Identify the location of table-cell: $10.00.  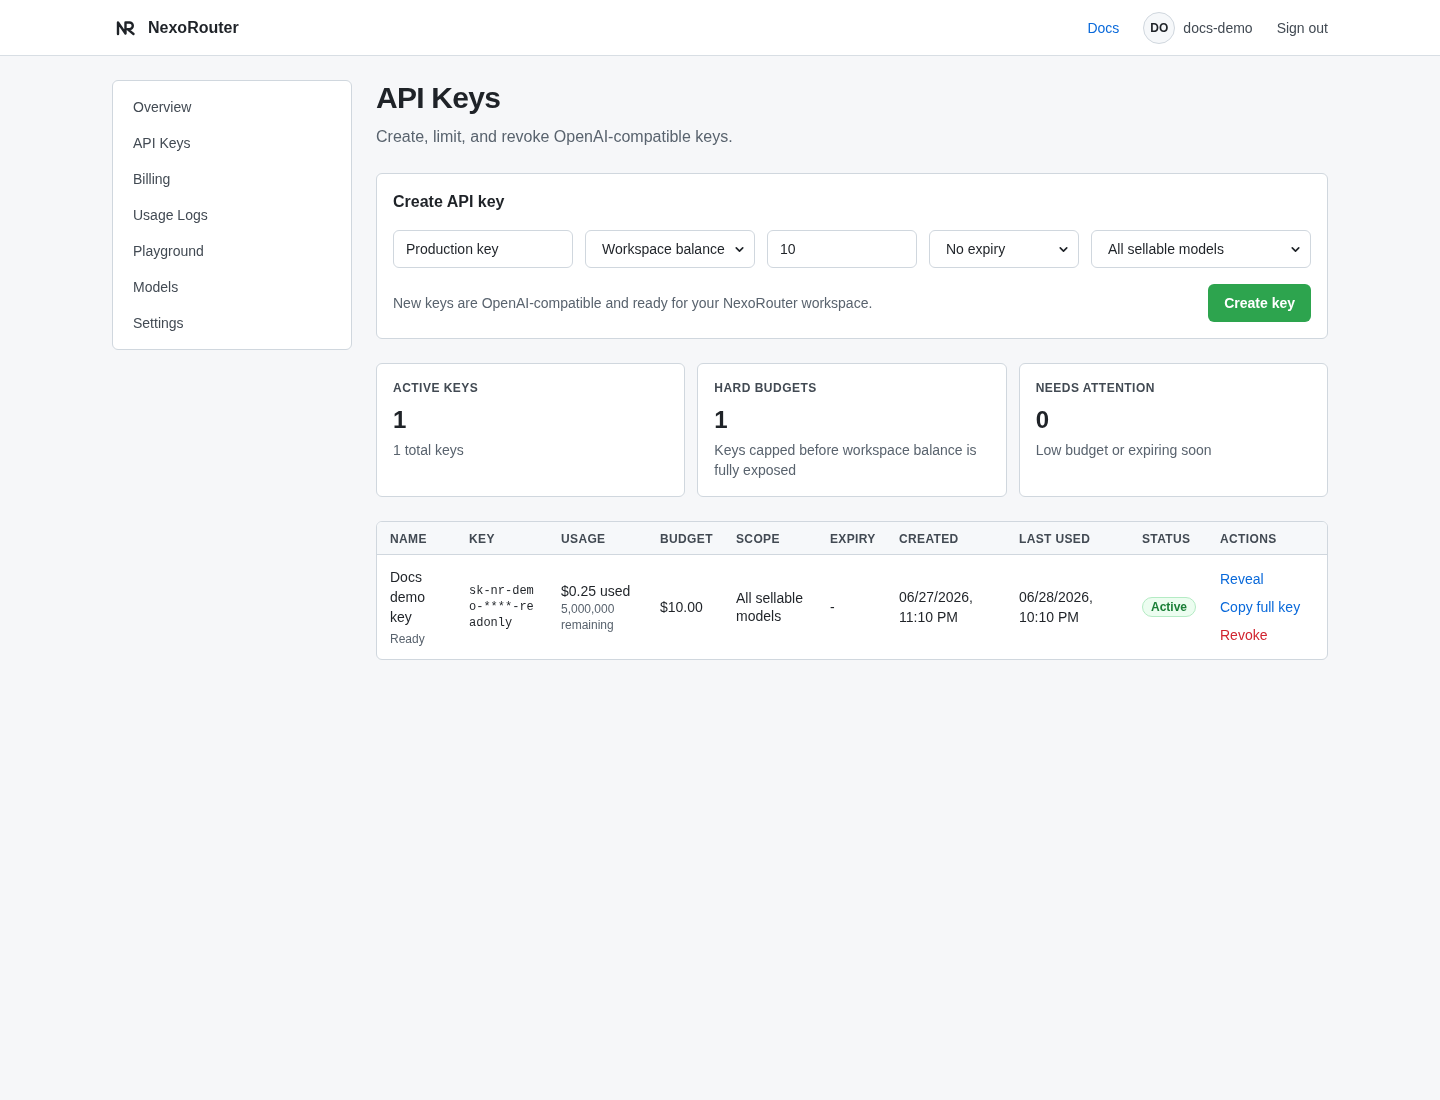
(681, 606).